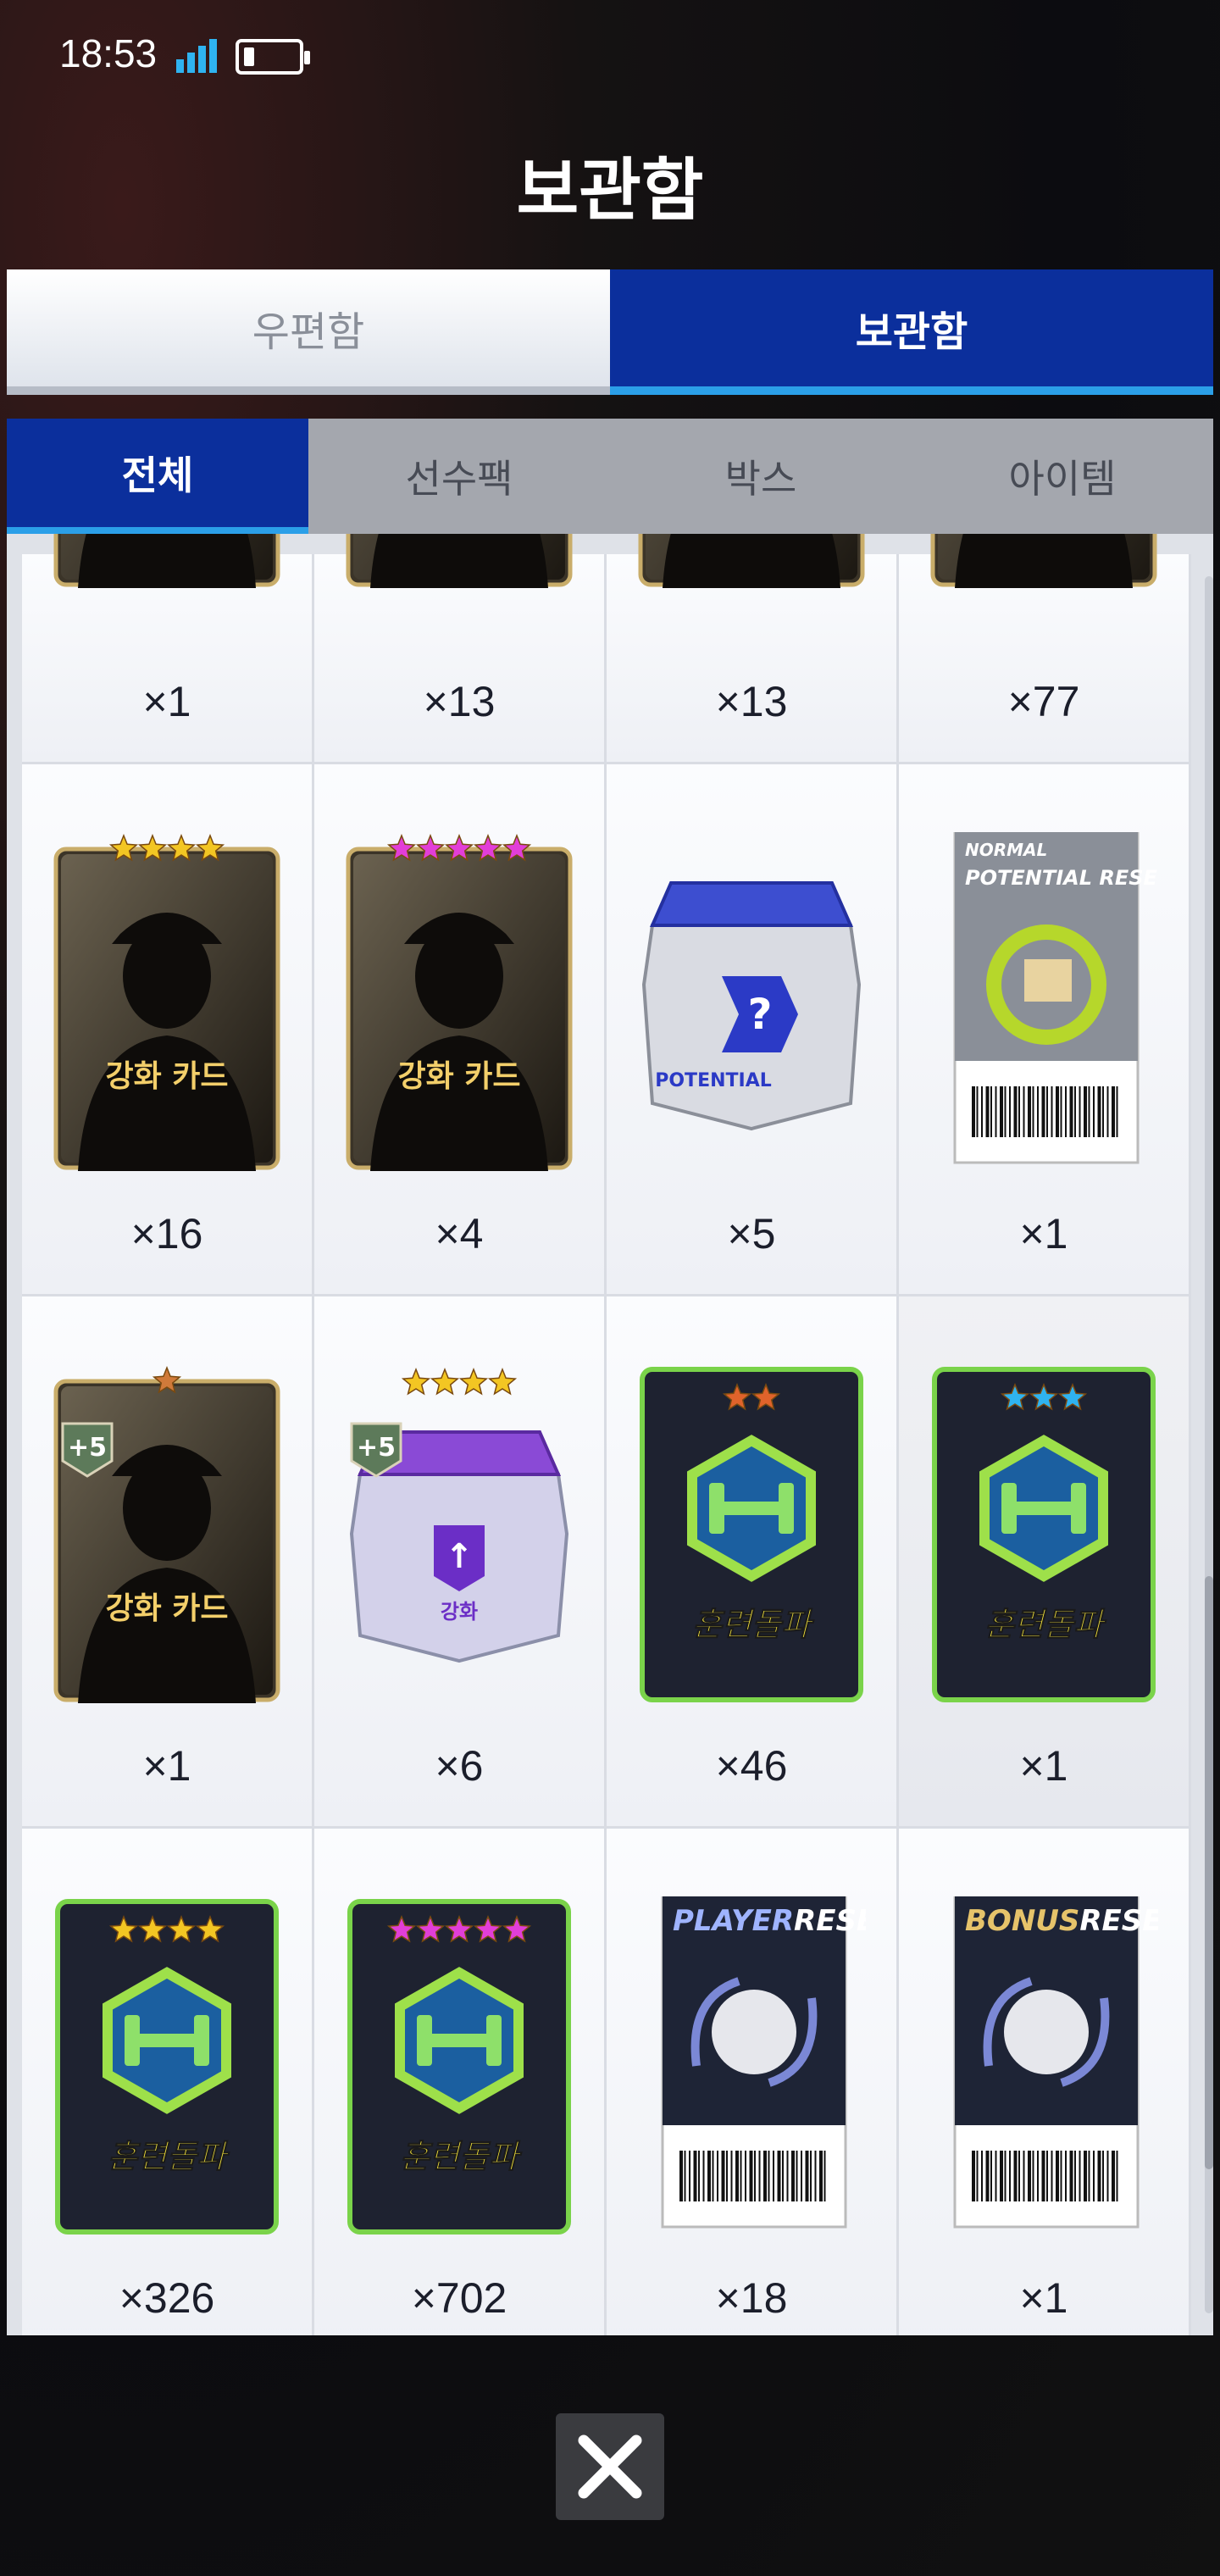 The height and width of the screenshot is (2576, 1220). I want to click on item-cell: 강화 카드 ×16, so click(168, 1030).